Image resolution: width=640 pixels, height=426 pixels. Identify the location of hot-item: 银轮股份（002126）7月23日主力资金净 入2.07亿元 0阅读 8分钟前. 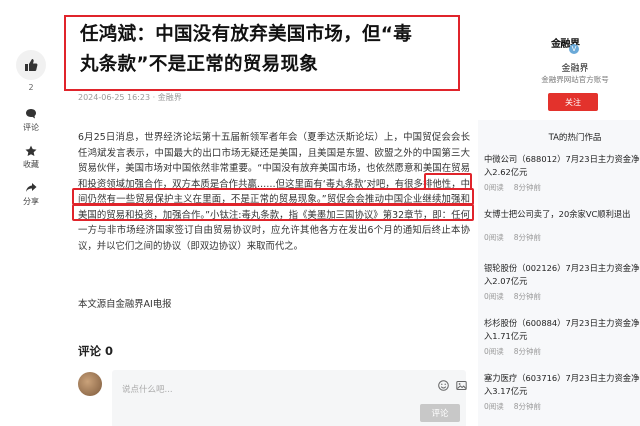
(562, 282).